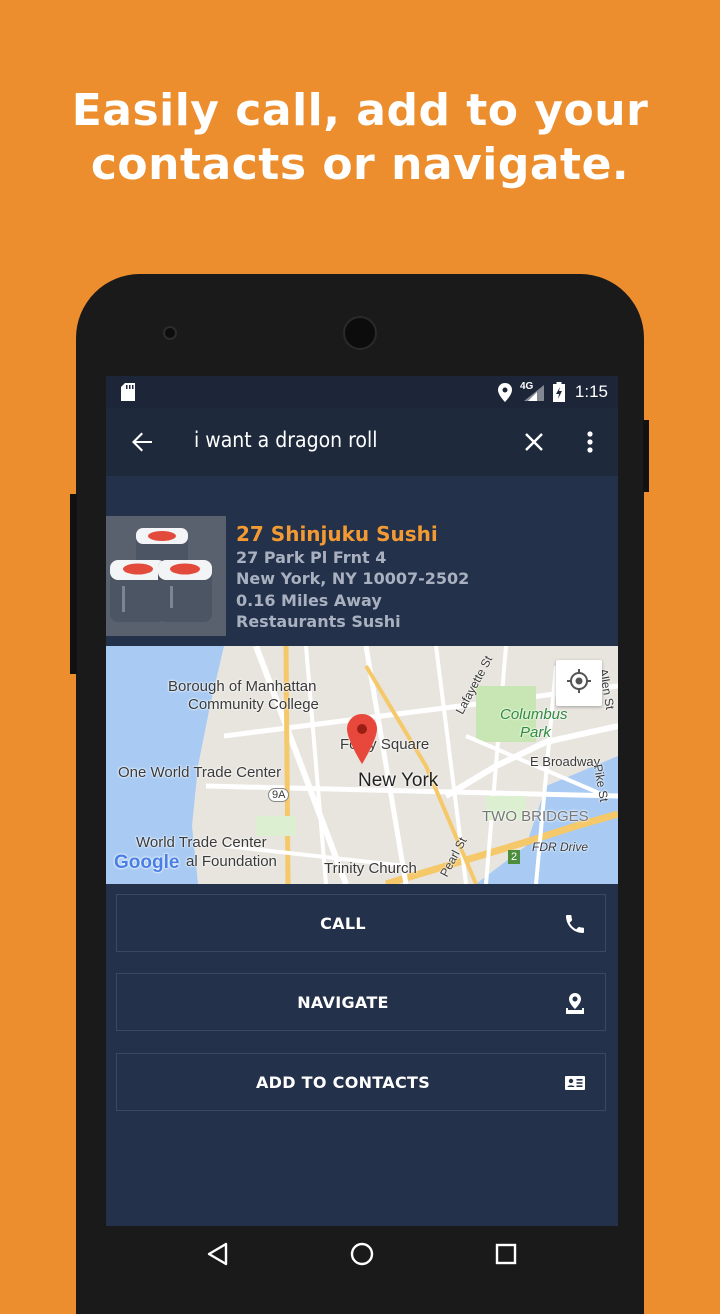 The image size is (720, 1314). I want to click on my-location-icon, so click(579, 683).